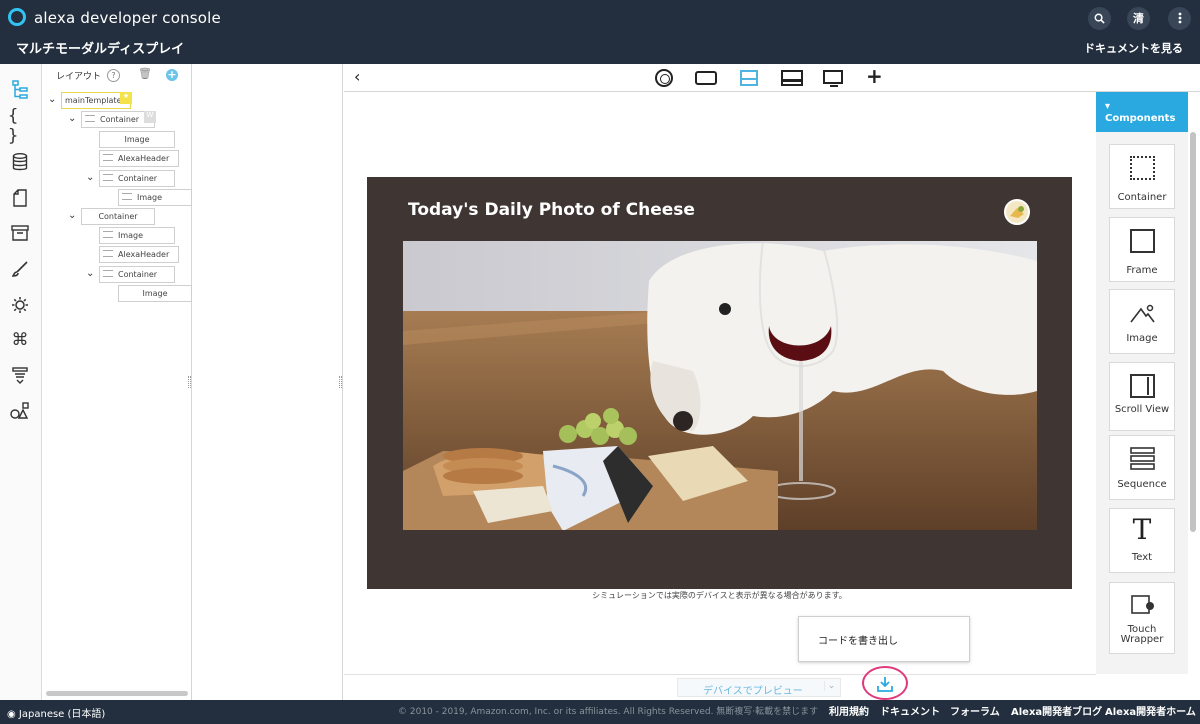 The image size is (1200, 724). Describe the element at coordinates (792, 78) in the screenshot. I see `large-hub-device-icon` at that location.